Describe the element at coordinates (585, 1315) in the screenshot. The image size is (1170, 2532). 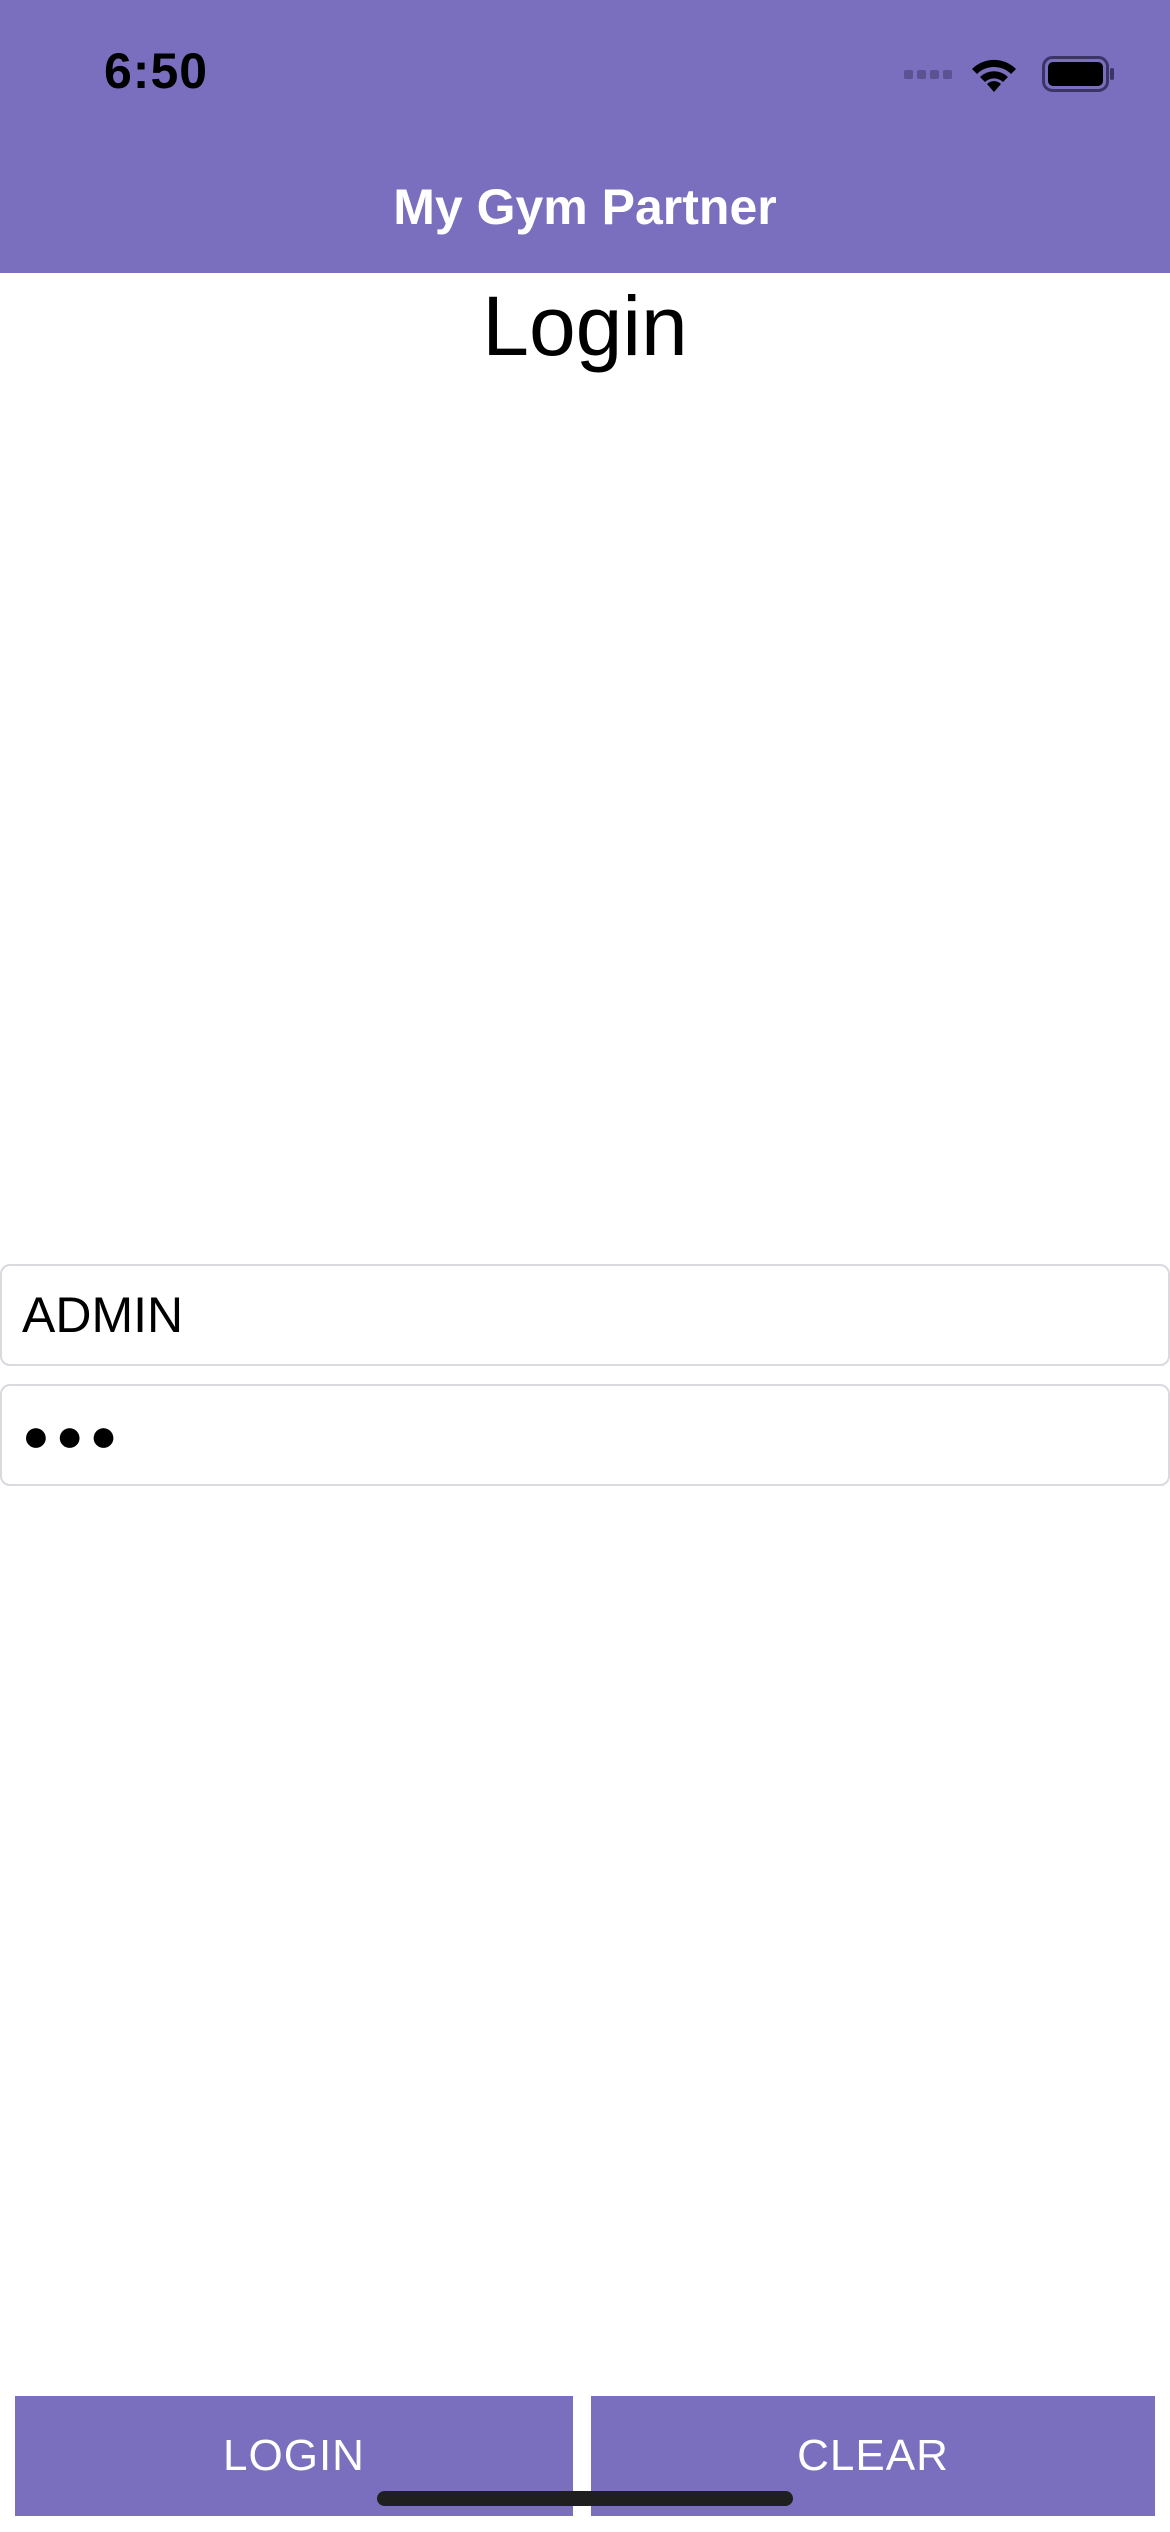
I see `username-input` at that location.